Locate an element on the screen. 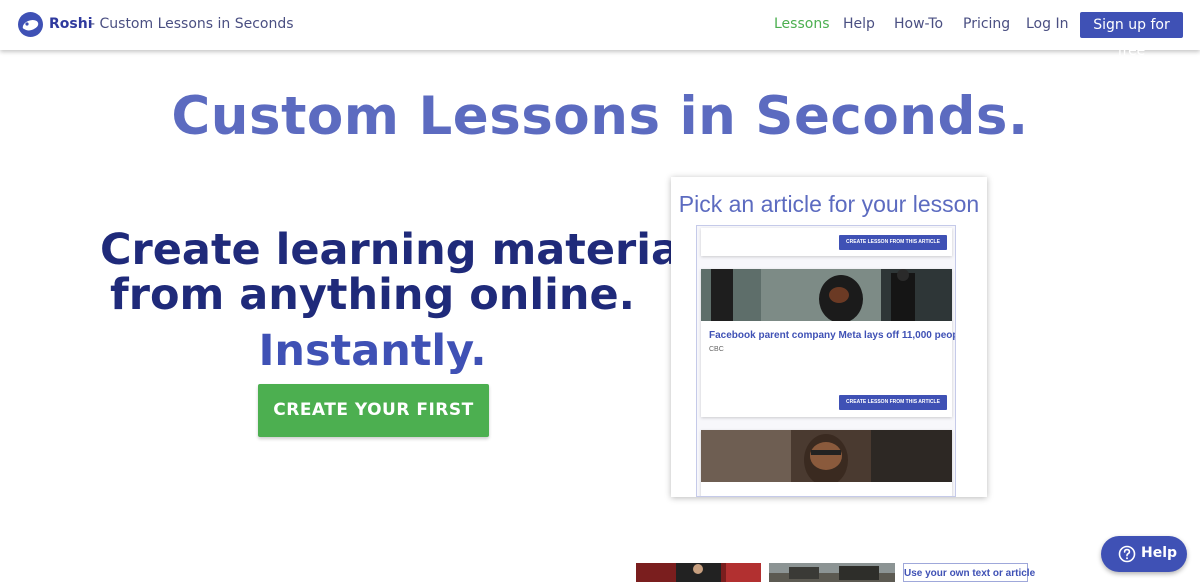 The width and height of the screenshot is (1200, 582). hero-subtitle-line-2: from anything online. is located at coordinates (372, 295).